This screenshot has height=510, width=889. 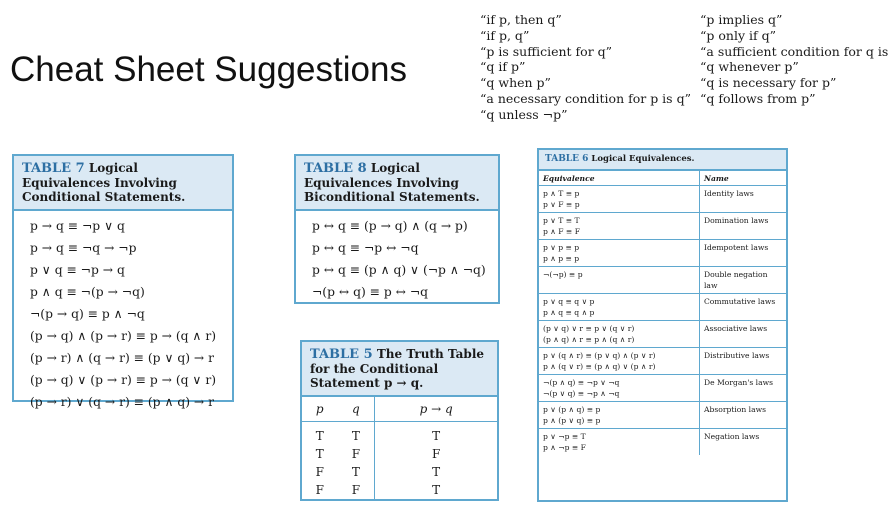 What do you see at coordinates (365, 248) in the screenshot?
I see `equivalence-row: p ↔ q ≡ ¬p ↔ ¬q` at bounding box center [365, 248].